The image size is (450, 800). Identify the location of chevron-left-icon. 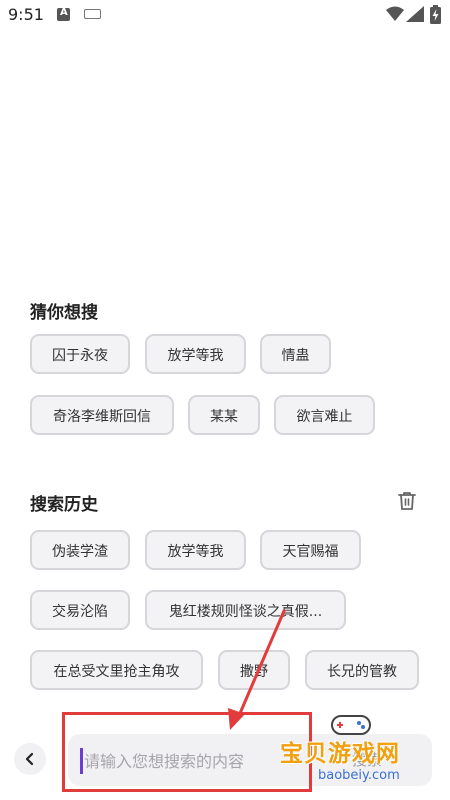
(29, 759).